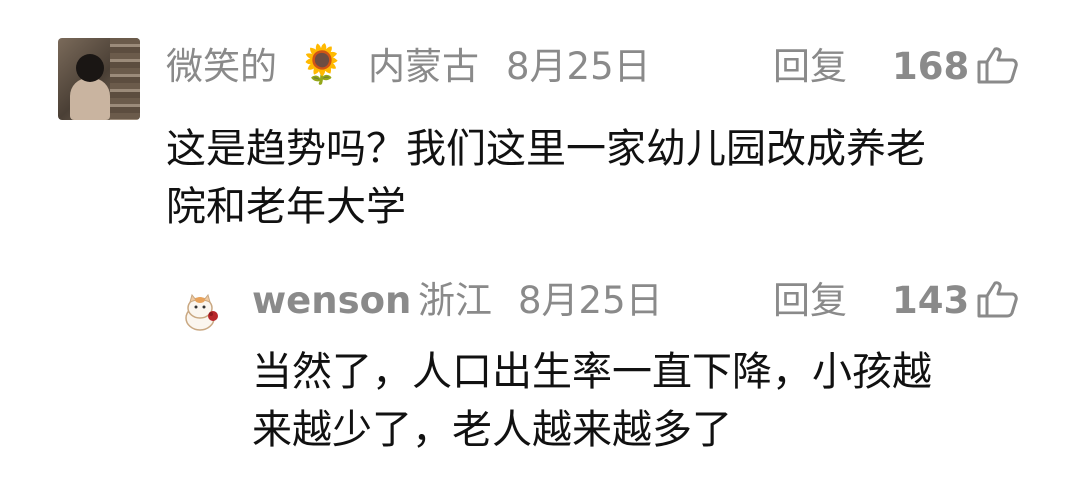 Image resolution: width=1080 pixels, height=487 pixels. What do you see at coordinates (492, 430) in the screenshot?
I see `reply-text-line: 来越少了，老人越来越多了` at bounding box center [492, 430].